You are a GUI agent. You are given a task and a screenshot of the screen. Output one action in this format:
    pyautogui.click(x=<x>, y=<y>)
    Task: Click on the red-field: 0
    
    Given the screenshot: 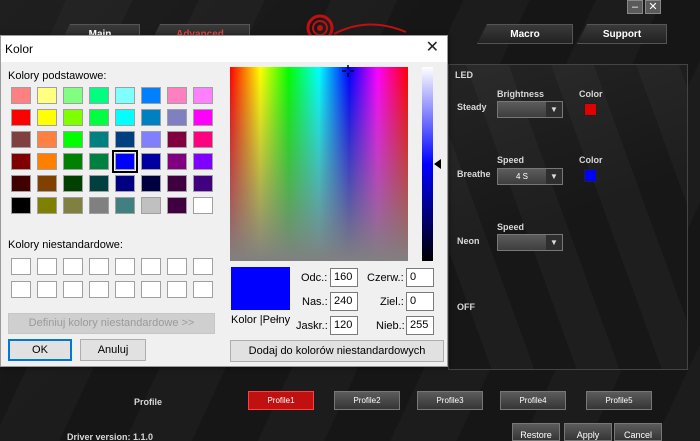 What is the action you would take?
    pyautogui.click(x=420, y=277)
    